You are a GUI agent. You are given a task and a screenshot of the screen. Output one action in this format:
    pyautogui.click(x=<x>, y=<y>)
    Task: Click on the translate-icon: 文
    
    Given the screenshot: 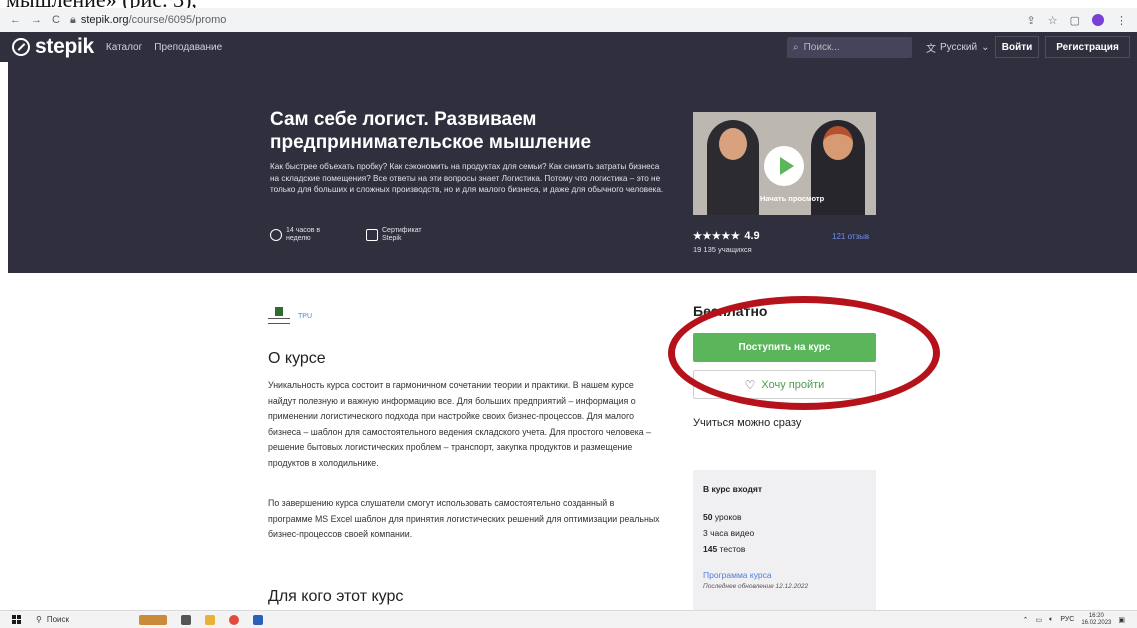 What is the action you would take?
    pyautogui.click(x=931, y=49)
    